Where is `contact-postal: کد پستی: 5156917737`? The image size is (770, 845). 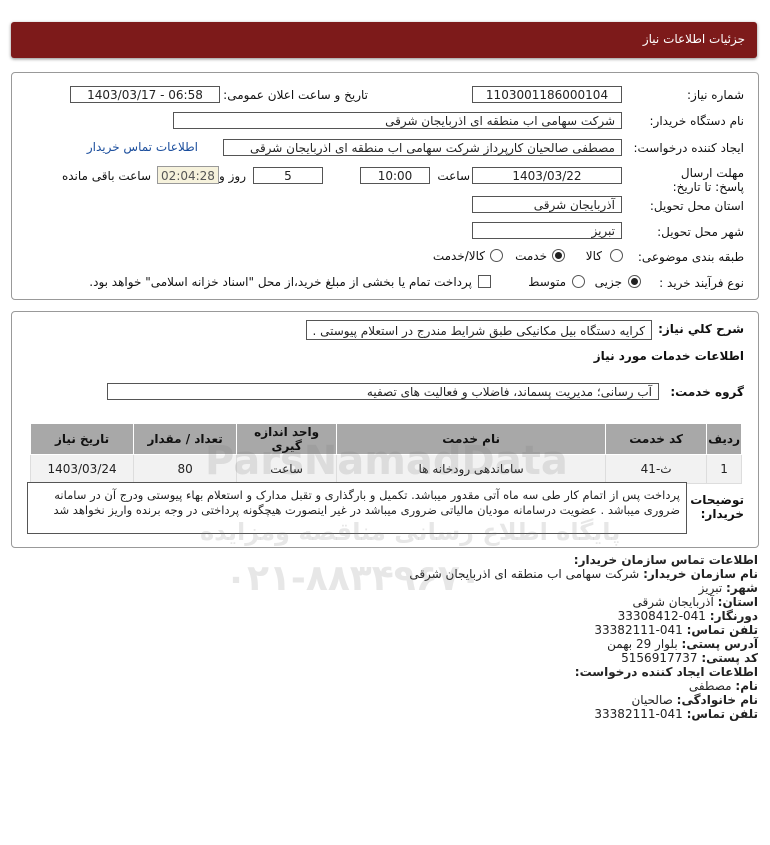
contact-postal: کد پستی: 5156917737 is located at coordinates (388, 658).